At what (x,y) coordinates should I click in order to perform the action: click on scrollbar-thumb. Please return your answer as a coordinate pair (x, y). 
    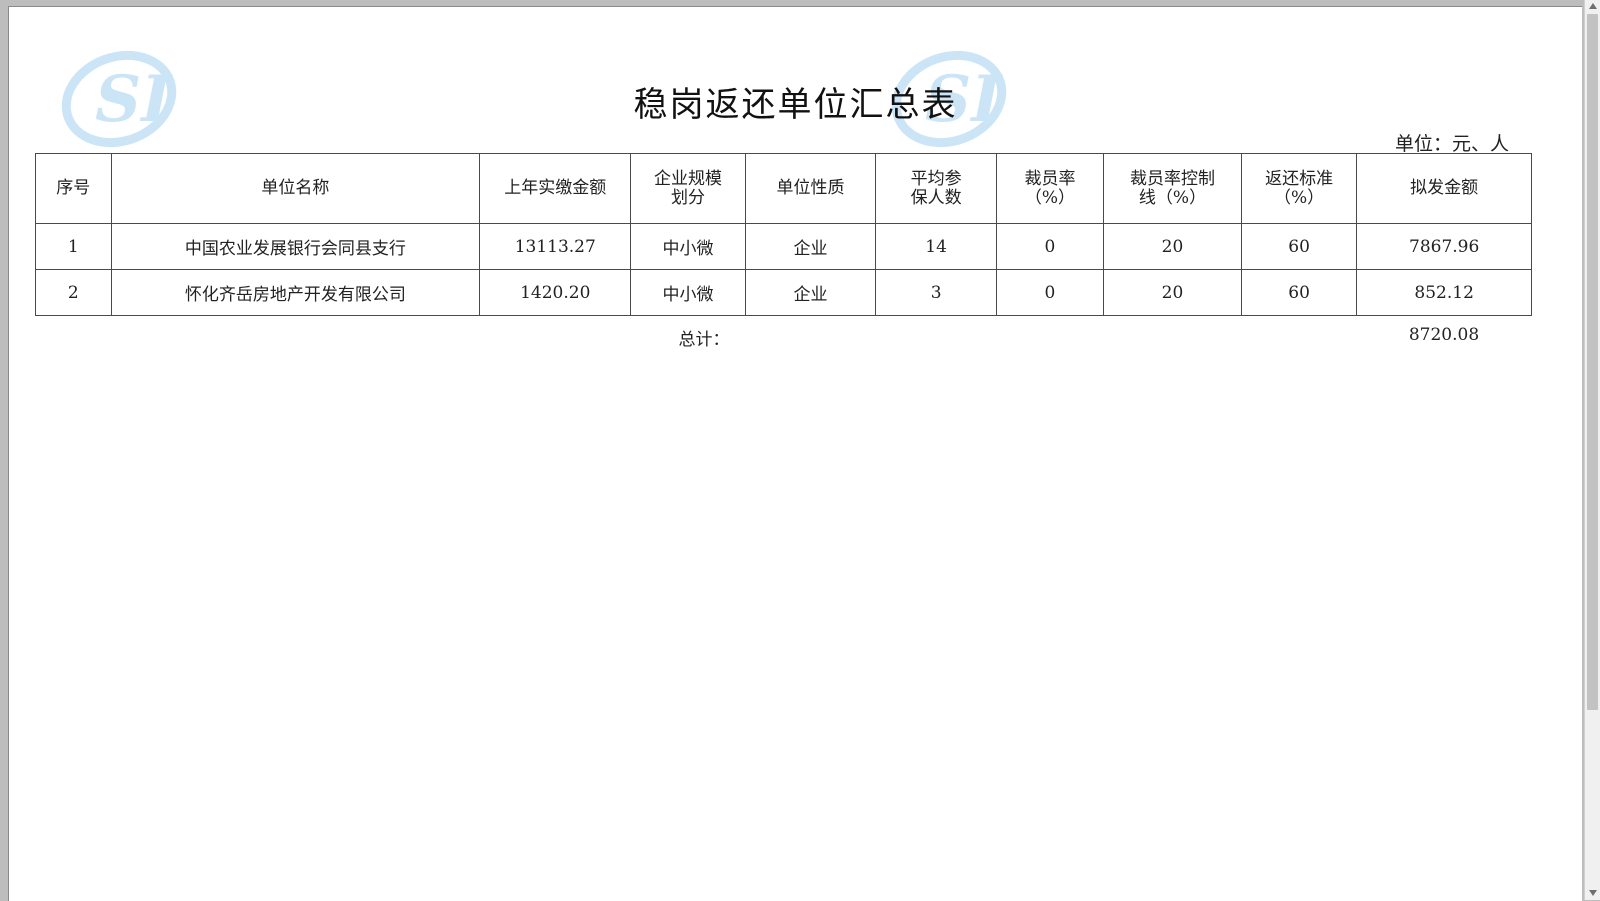
    Looking at the image, I should click on (1592, 362).